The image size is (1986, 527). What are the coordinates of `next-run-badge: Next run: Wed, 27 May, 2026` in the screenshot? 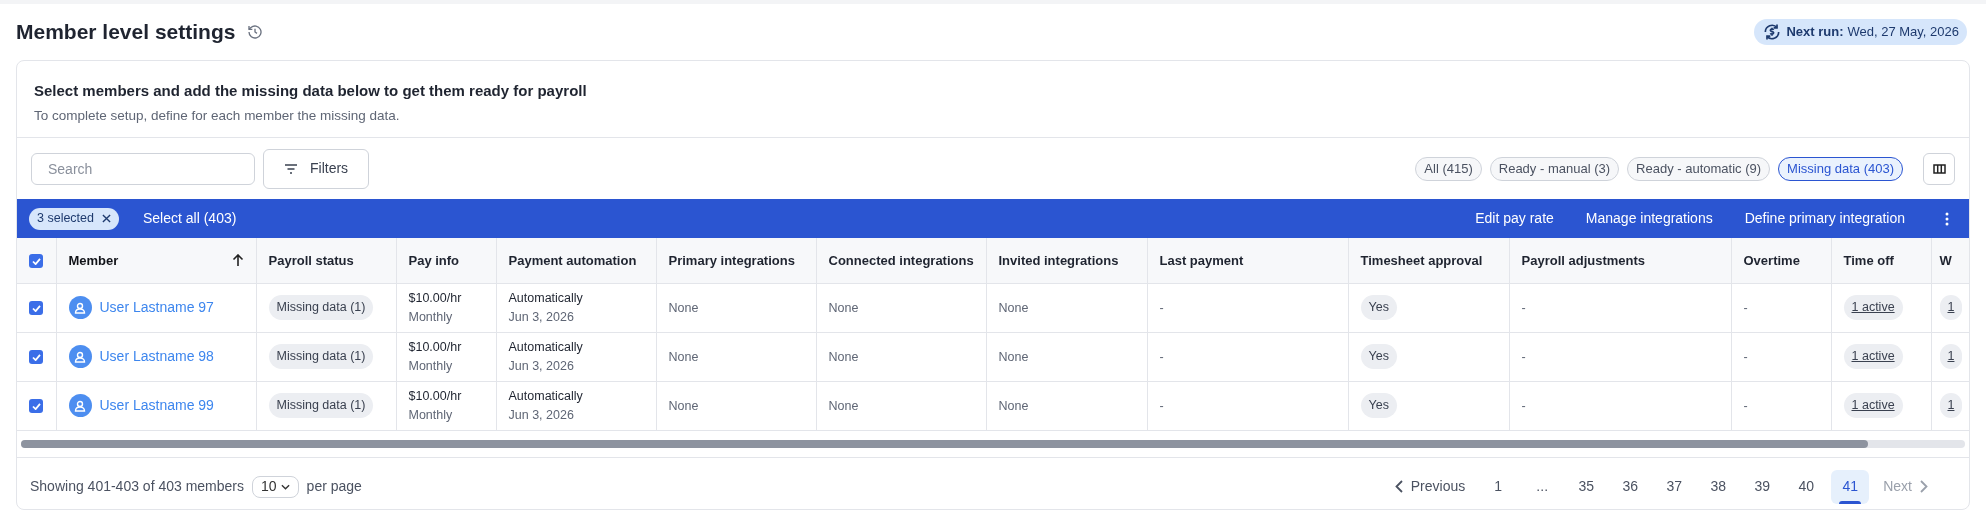 It's located at (1860, 32).